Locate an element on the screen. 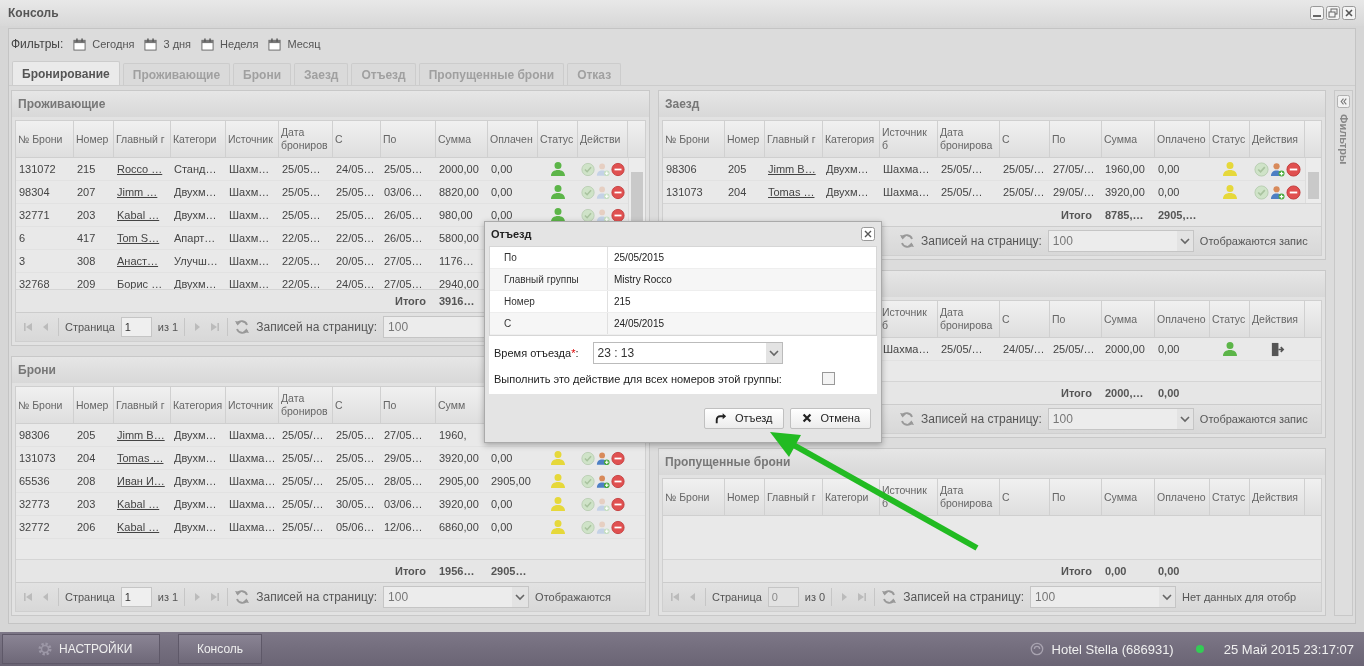 The image size is (1364, 666). table-cell-text: 98306 is located at coordinates (681, 169).